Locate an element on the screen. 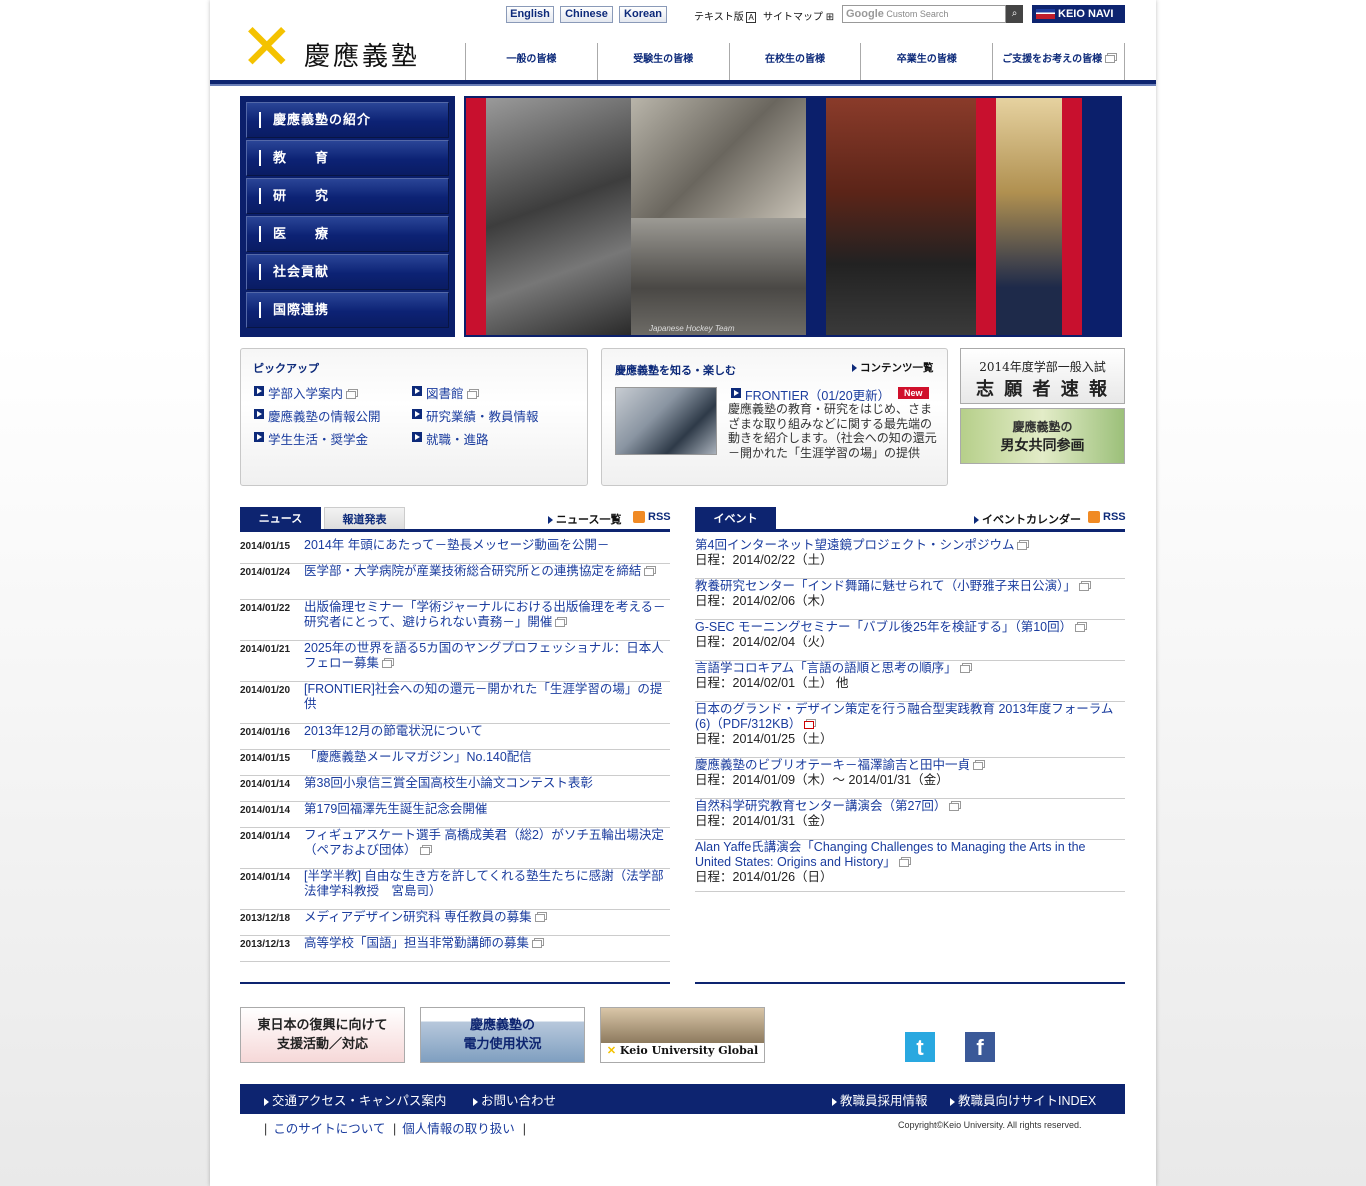 Image resolution: width=1366 pixels, height=1186 pixels. nav-supporters: ご支援をお考えの皆様 is located at coordinates (1059, 61).